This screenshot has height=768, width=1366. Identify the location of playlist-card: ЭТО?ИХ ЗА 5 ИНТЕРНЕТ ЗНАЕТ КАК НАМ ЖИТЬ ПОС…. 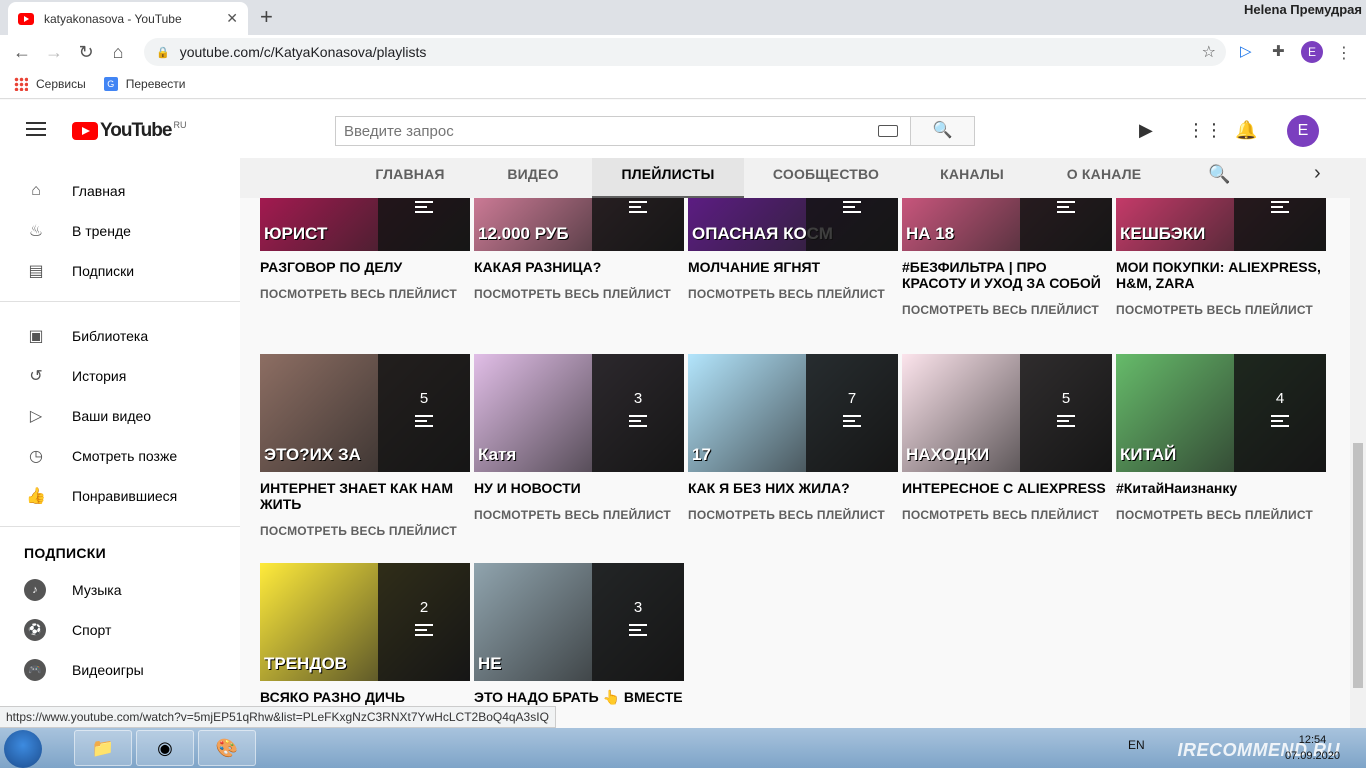
(365, 446).